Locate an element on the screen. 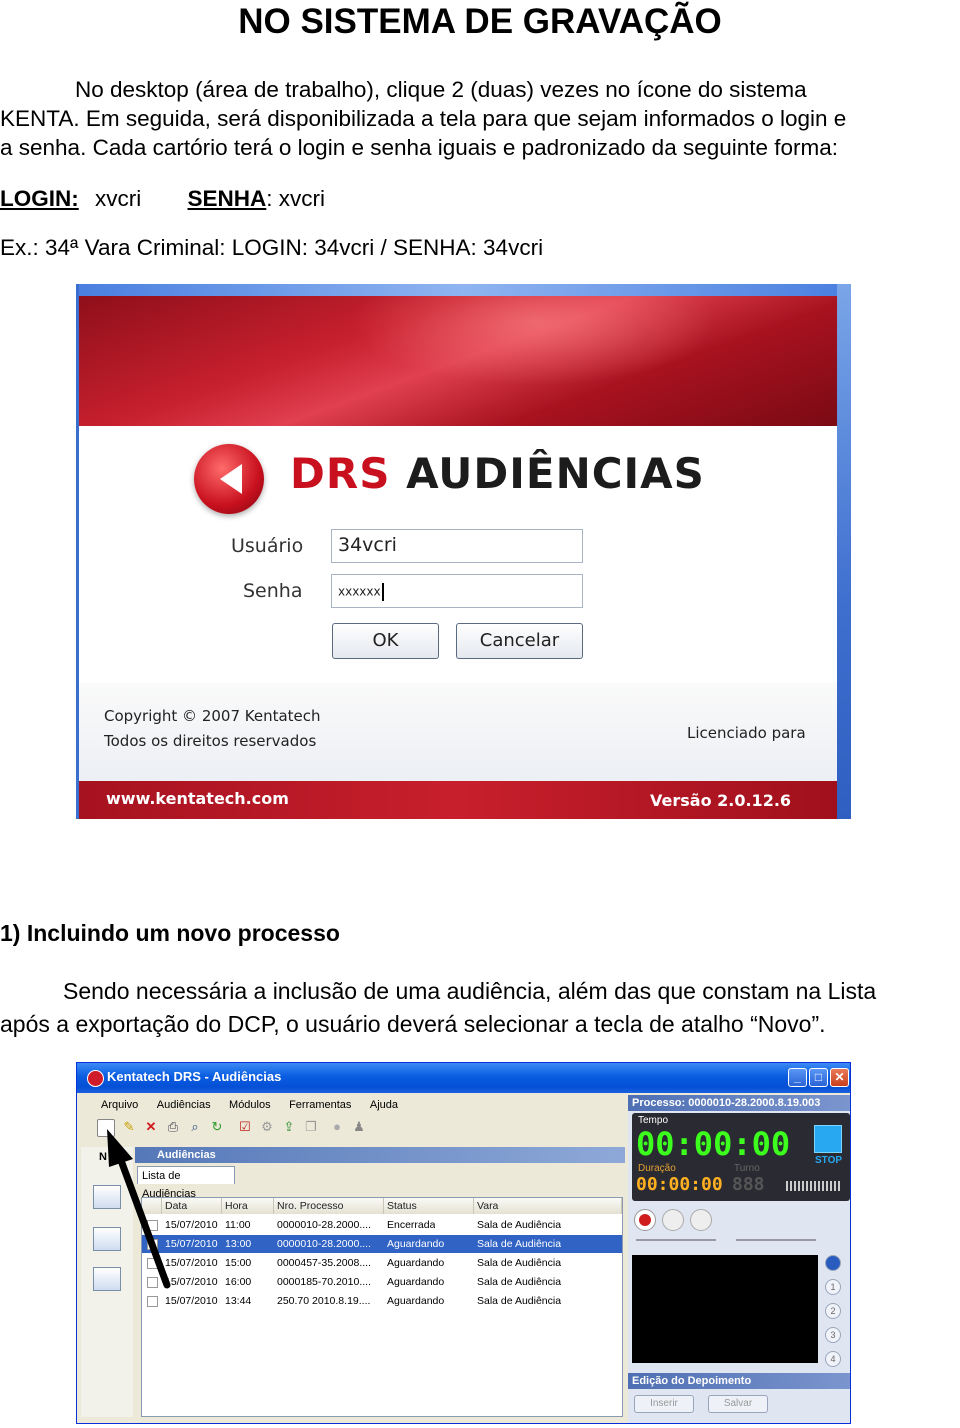  version-label: Versão 2.0.12.6 is located at coordinates (721, 800).